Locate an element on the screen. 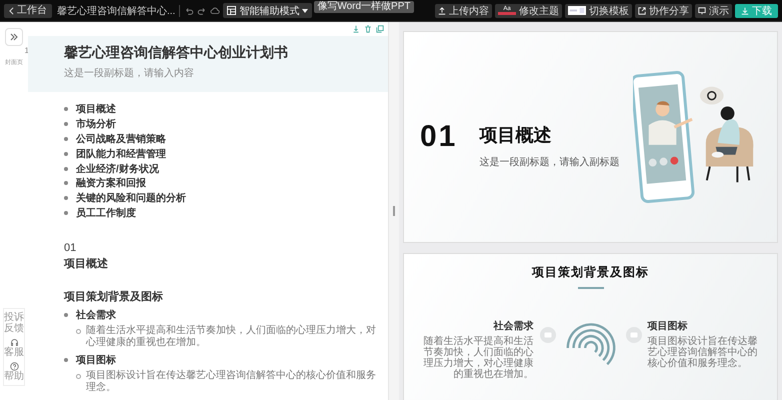 This screenshot has height=400, width=782. template-thumbnail-icon is located at coordinates (577, 10).